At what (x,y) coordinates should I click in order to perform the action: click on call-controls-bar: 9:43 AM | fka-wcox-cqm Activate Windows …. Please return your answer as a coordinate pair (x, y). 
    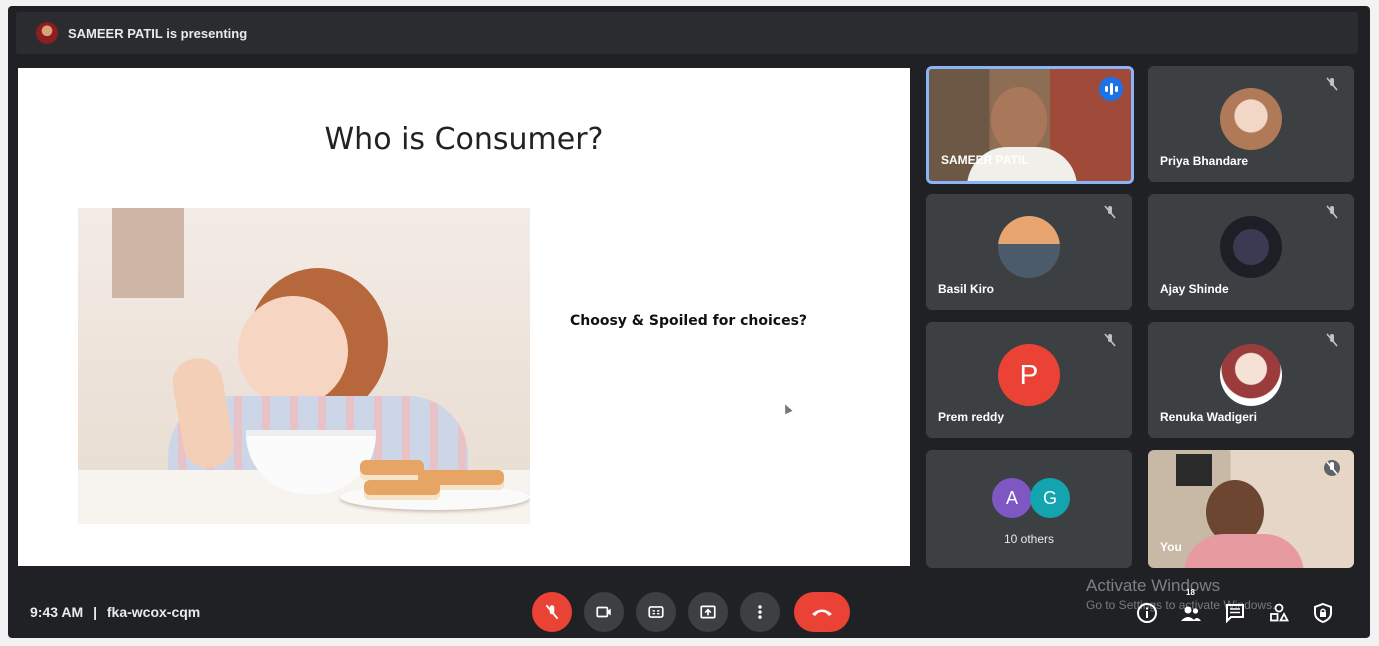
    Looking at the image, I should click on (689, 607).